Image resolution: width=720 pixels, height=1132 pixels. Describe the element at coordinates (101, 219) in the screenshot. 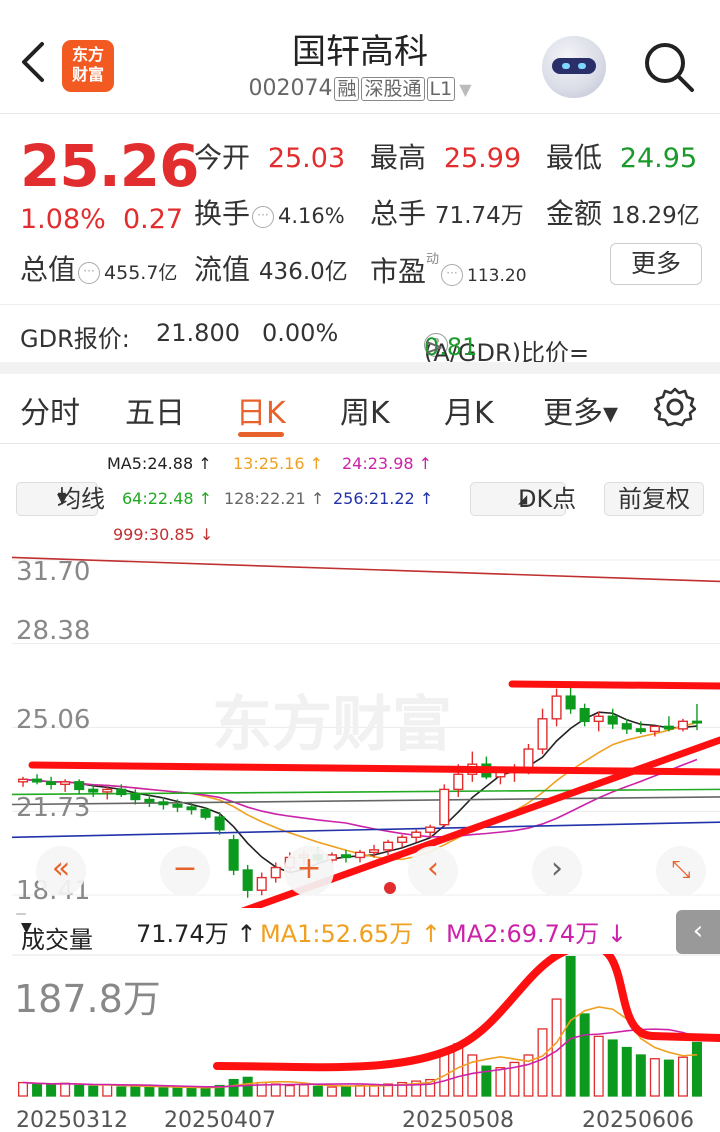

I see `price-change: 1.08% 0.27` at that location.